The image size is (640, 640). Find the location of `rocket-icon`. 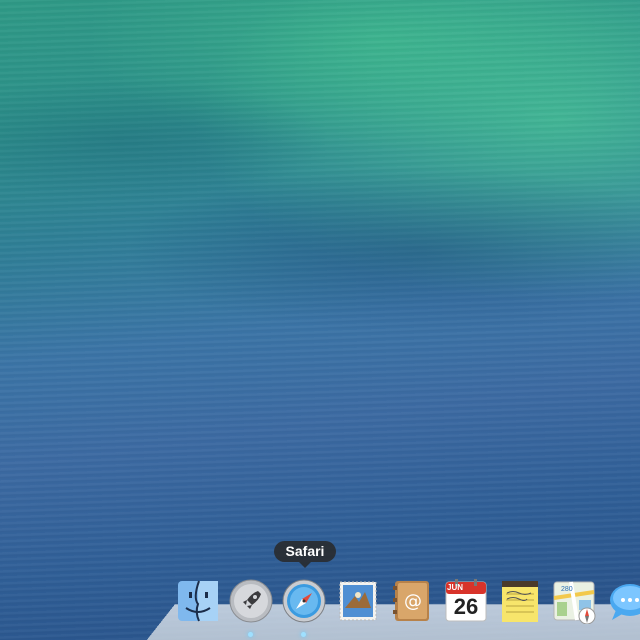

rocket-icon is located at coordinates (251, 601).